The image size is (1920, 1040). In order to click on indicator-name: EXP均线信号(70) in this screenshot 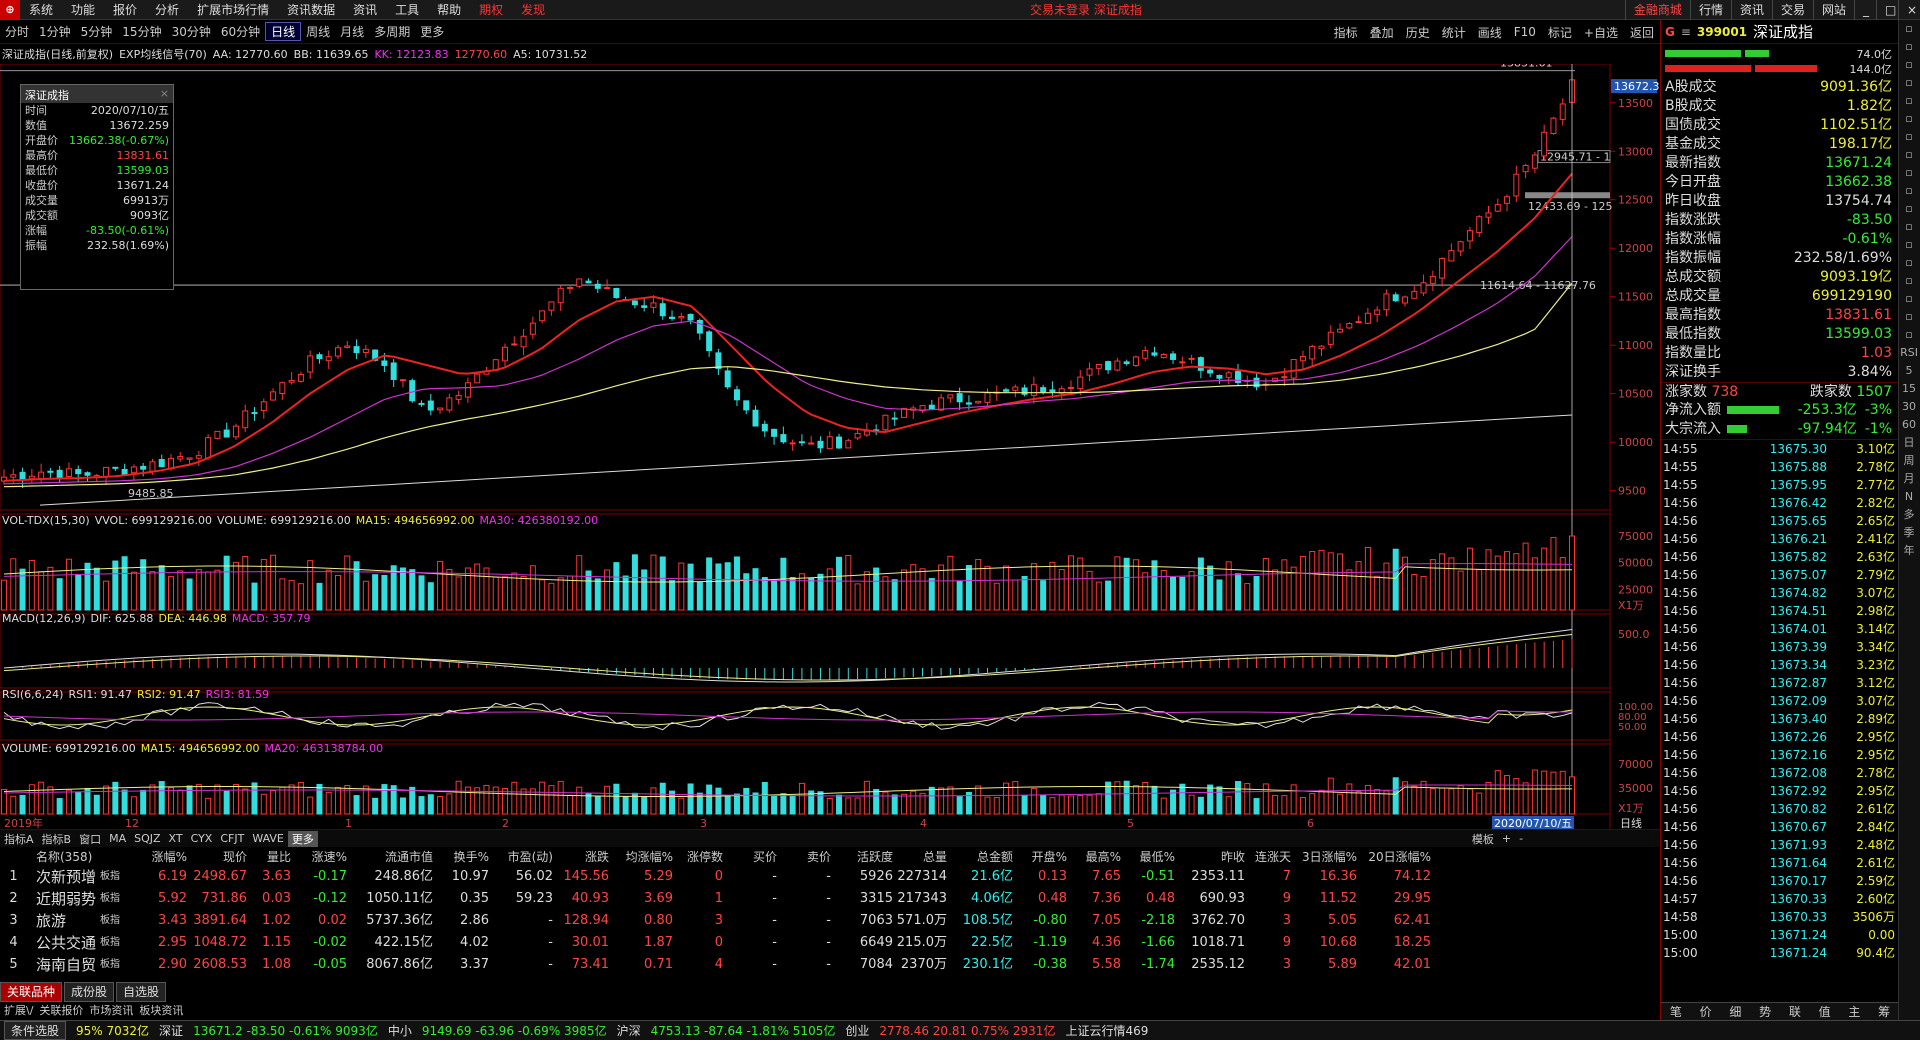, I will do `click(163, 54)`.